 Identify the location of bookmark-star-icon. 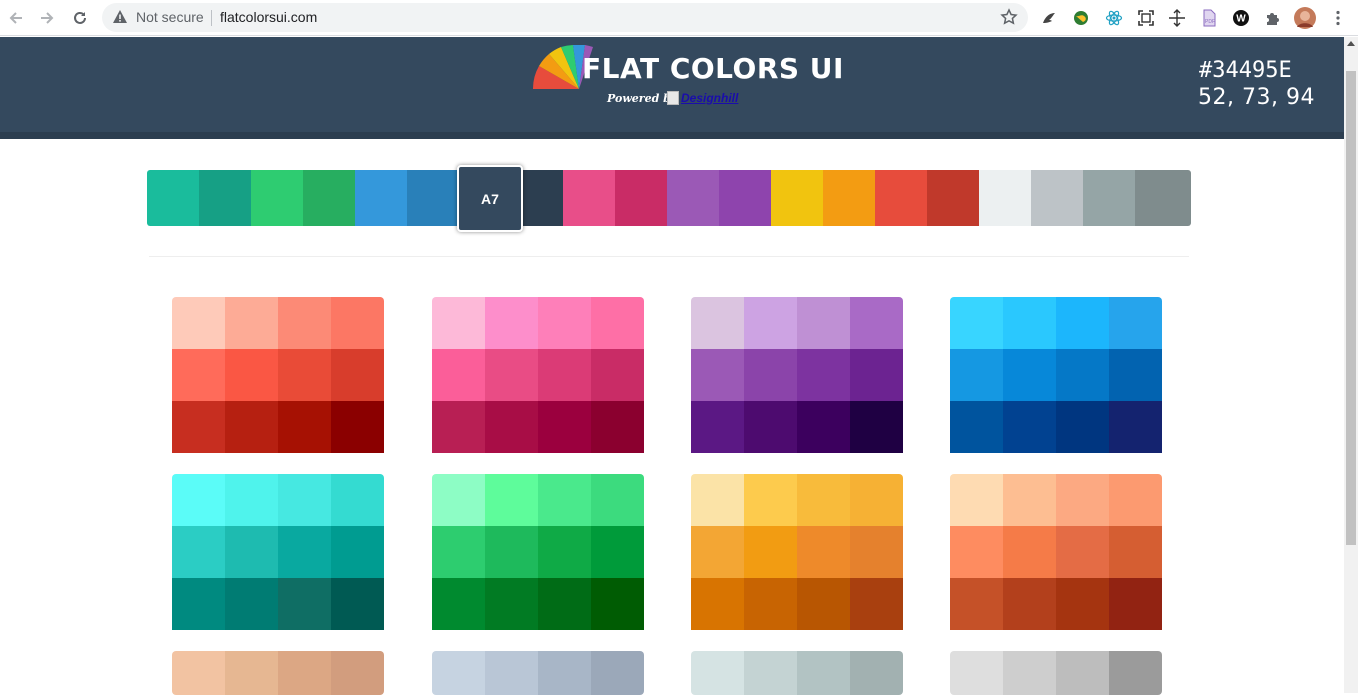
(1009, 17).